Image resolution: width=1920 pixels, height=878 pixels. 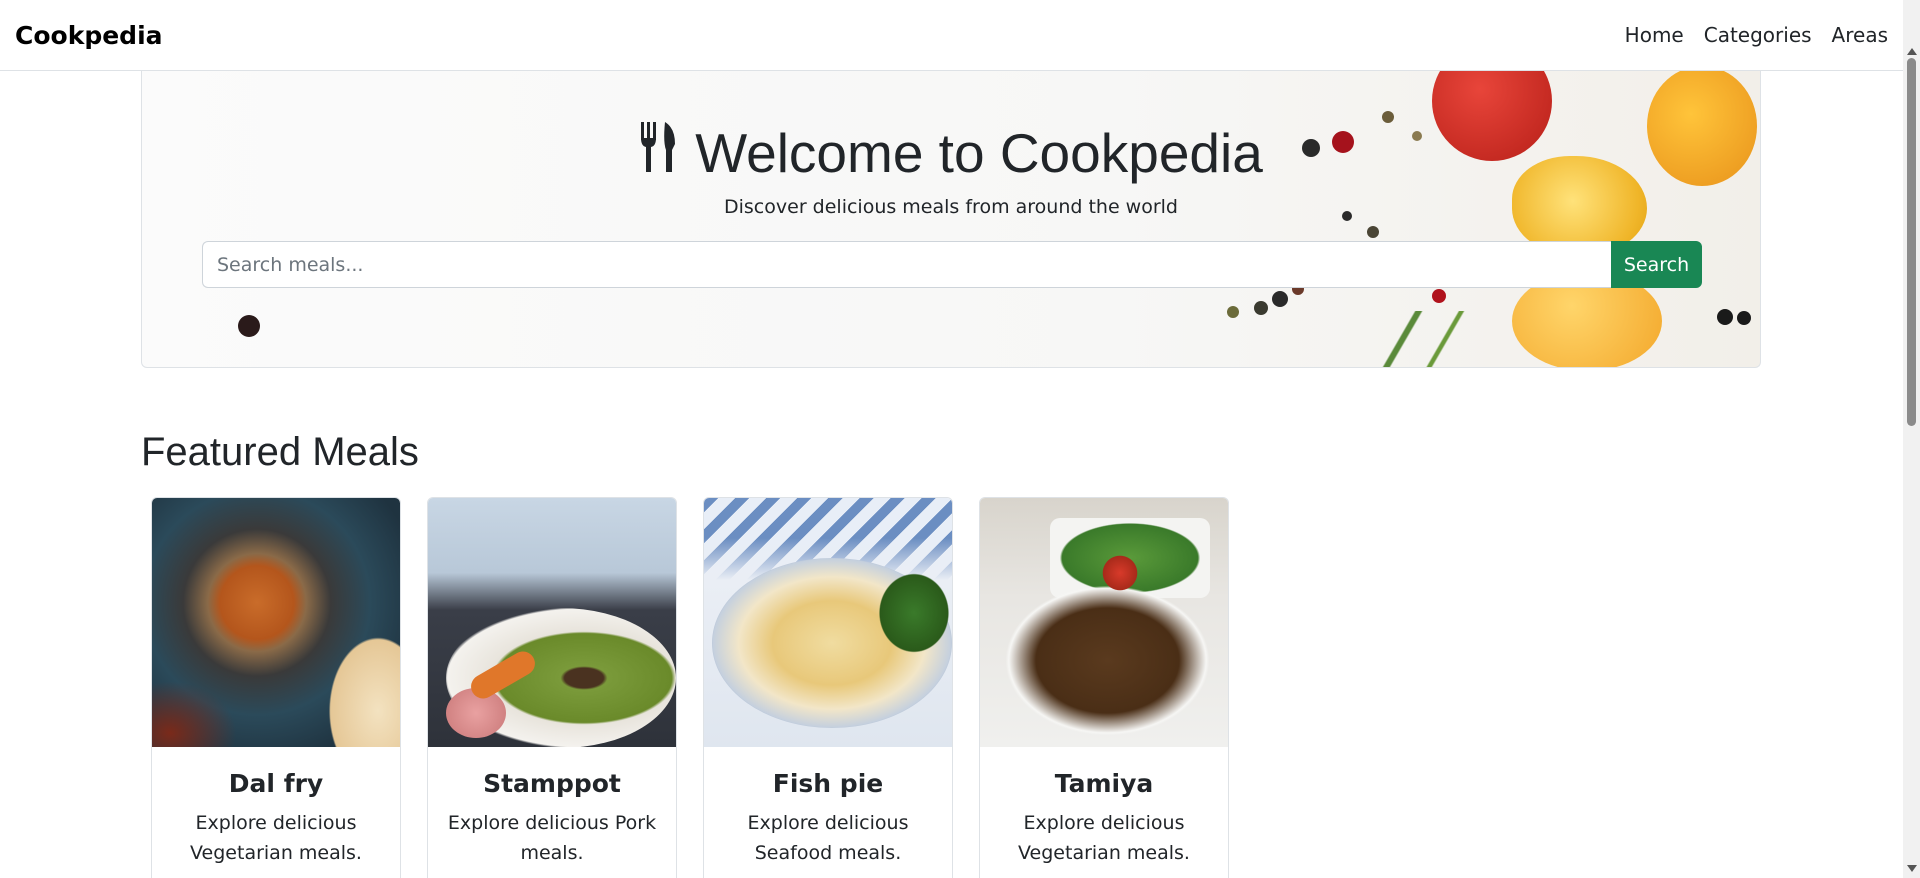 What do you see at coordinates (89, 35) in the screenshot?
I see `brand-logo: Cookpedia` at bounding box center [89, 35].